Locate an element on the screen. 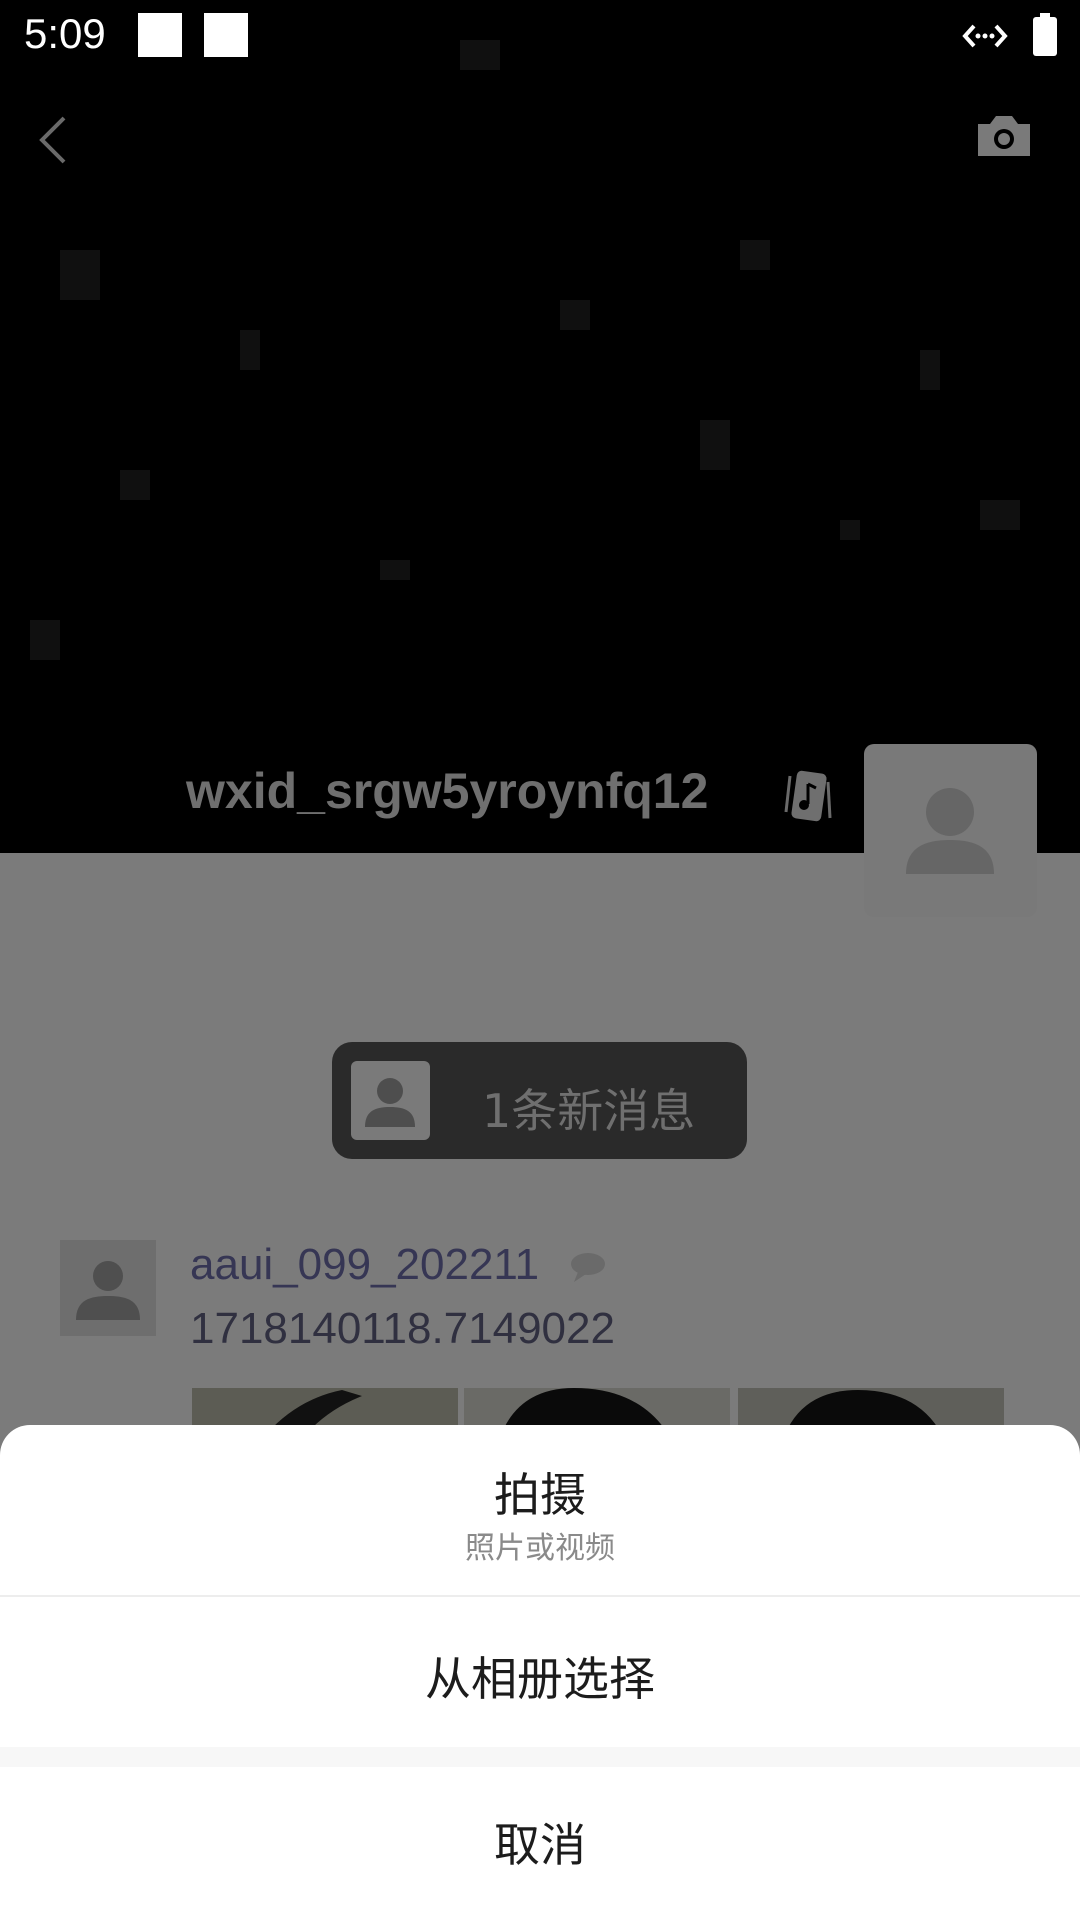 The image size is (1080, 1920). network-icon is located at coordinates (985, 36).